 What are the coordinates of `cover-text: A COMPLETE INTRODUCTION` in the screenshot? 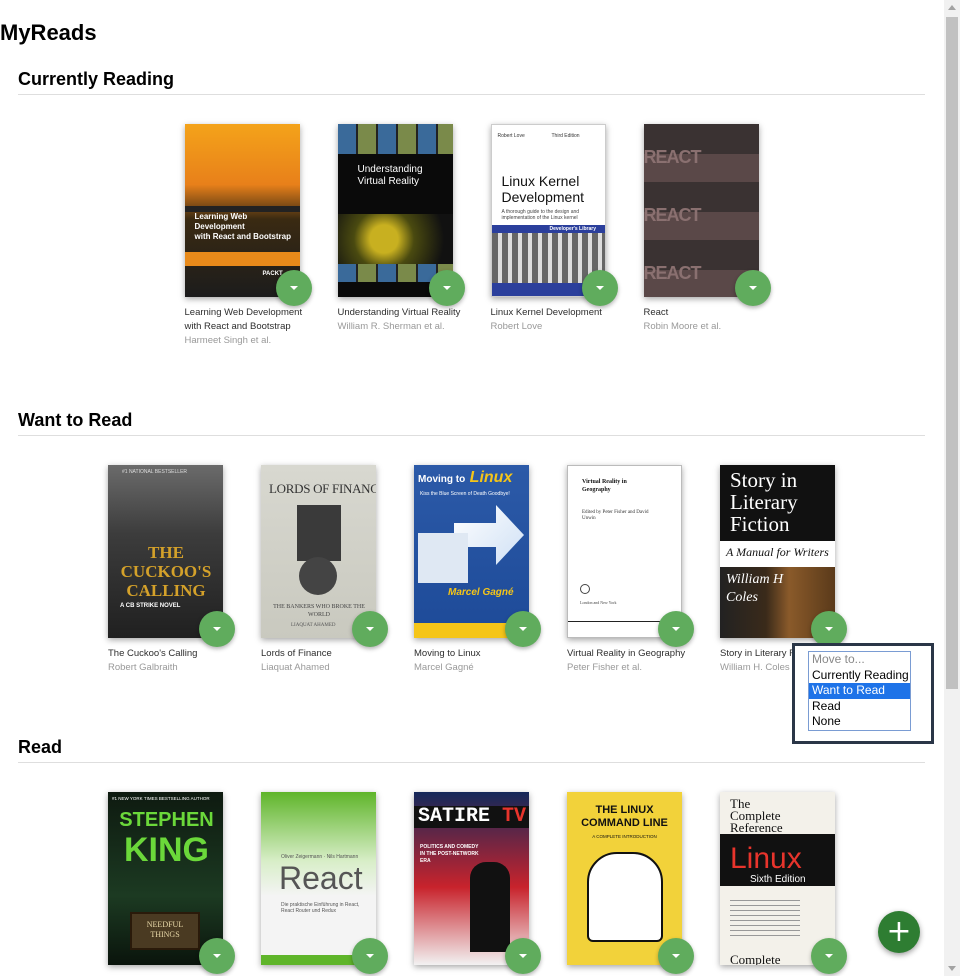 It's located at (624, 836).